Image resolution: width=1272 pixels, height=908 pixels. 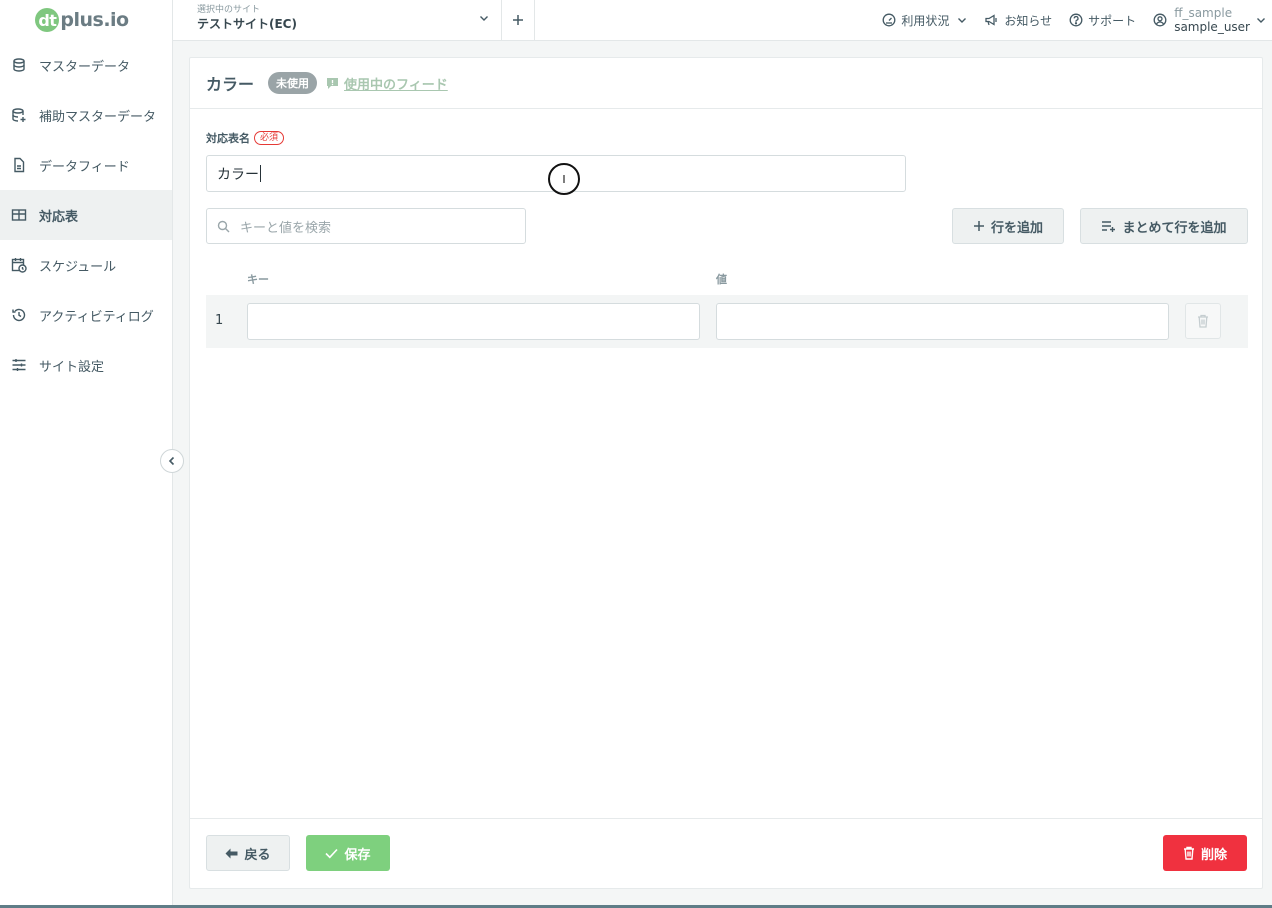 I want to click on logo: dt plus.io, so click(x=86, y=20).